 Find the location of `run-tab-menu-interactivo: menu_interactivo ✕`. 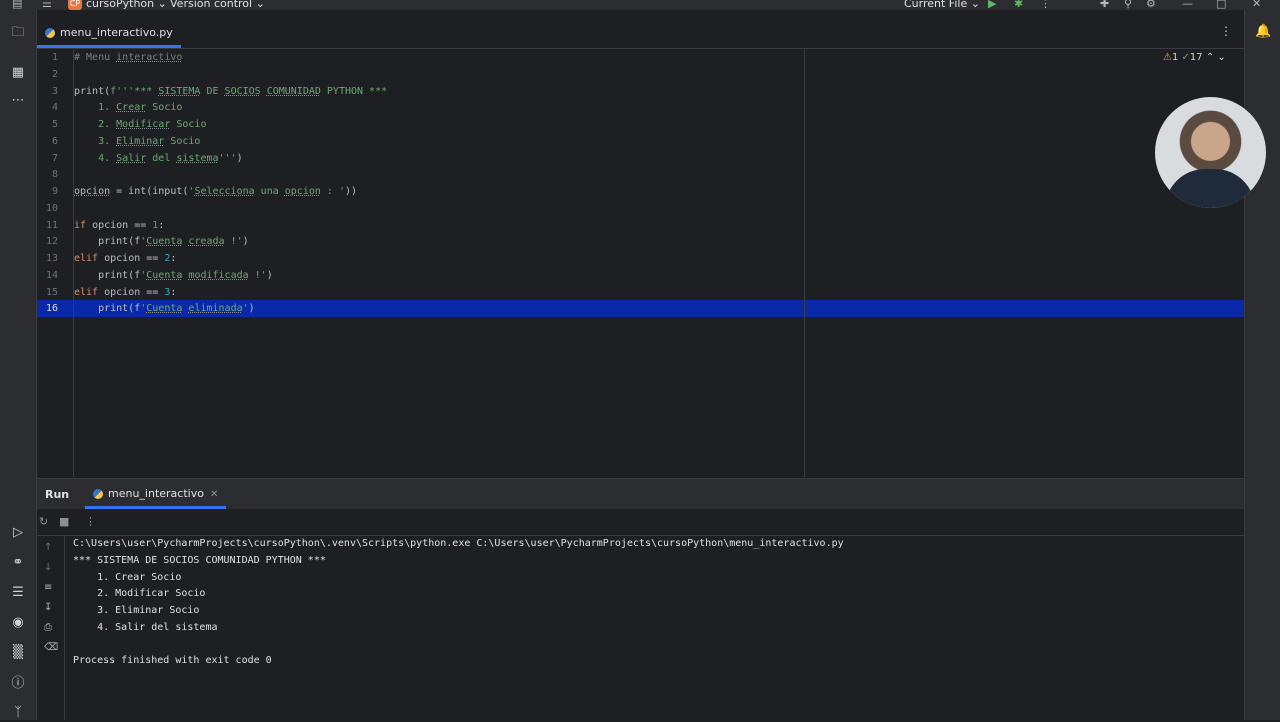

run-tab-menu-interactivo: menu_interactivo ✕ is located at coordinates (156, 494).